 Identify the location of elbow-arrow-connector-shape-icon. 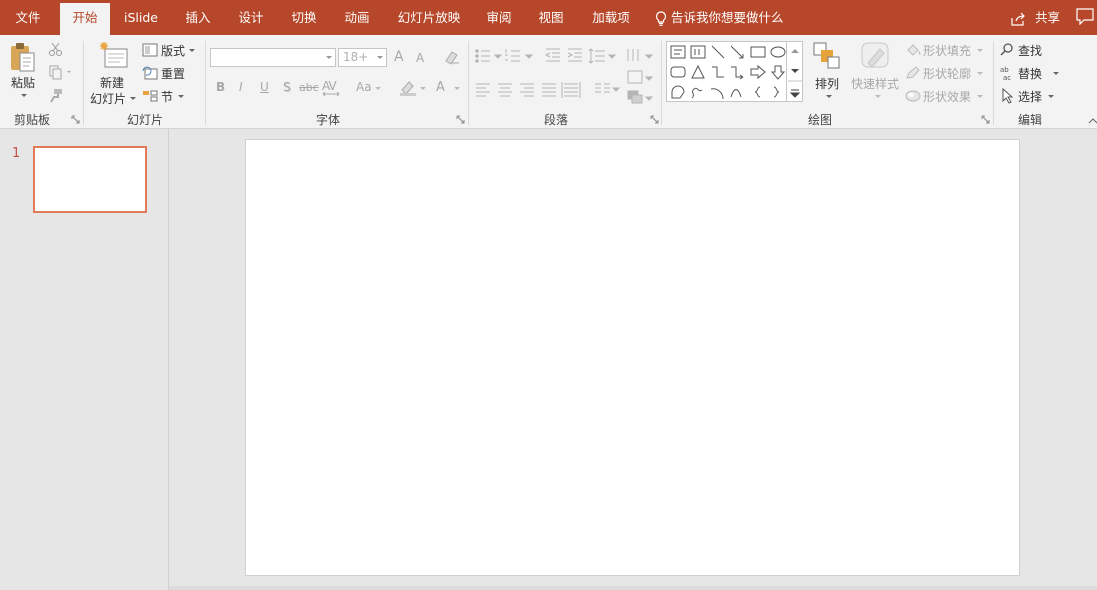
(737, 73).